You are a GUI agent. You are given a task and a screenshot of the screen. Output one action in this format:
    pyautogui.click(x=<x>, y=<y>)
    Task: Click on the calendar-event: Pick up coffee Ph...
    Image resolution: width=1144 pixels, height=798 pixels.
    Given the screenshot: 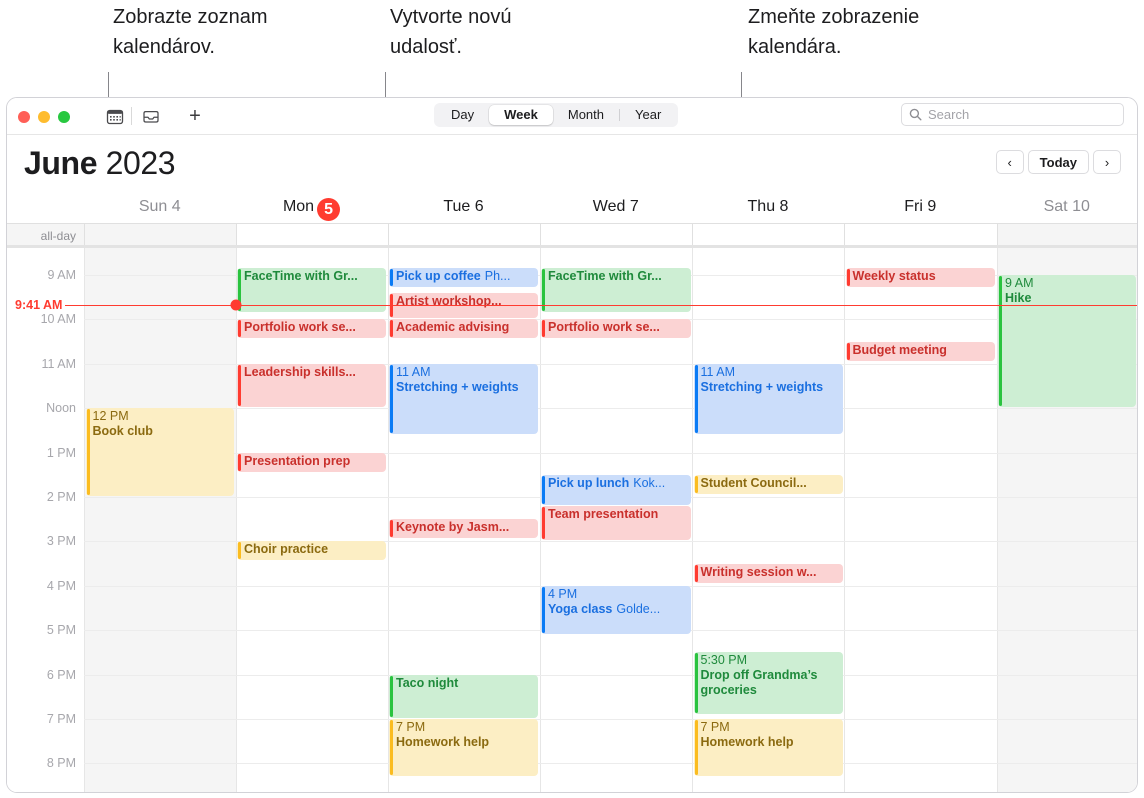 What is the action you would take?
    pyautogui.click(x=463, y=278)
    